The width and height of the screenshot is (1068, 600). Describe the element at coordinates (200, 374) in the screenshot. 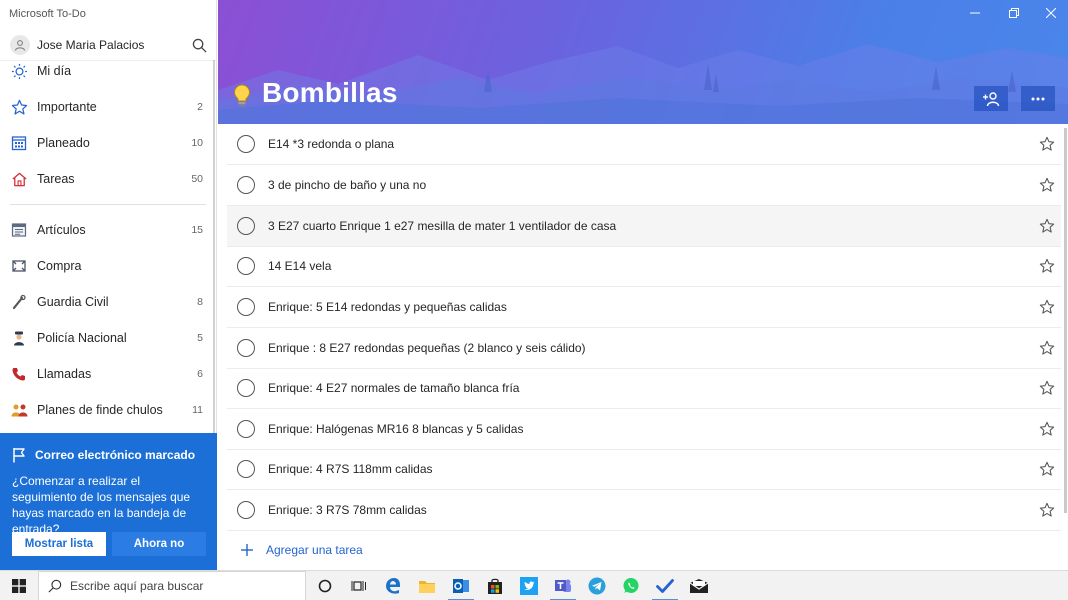

I see `sidebar-item-count: 6` at that location.